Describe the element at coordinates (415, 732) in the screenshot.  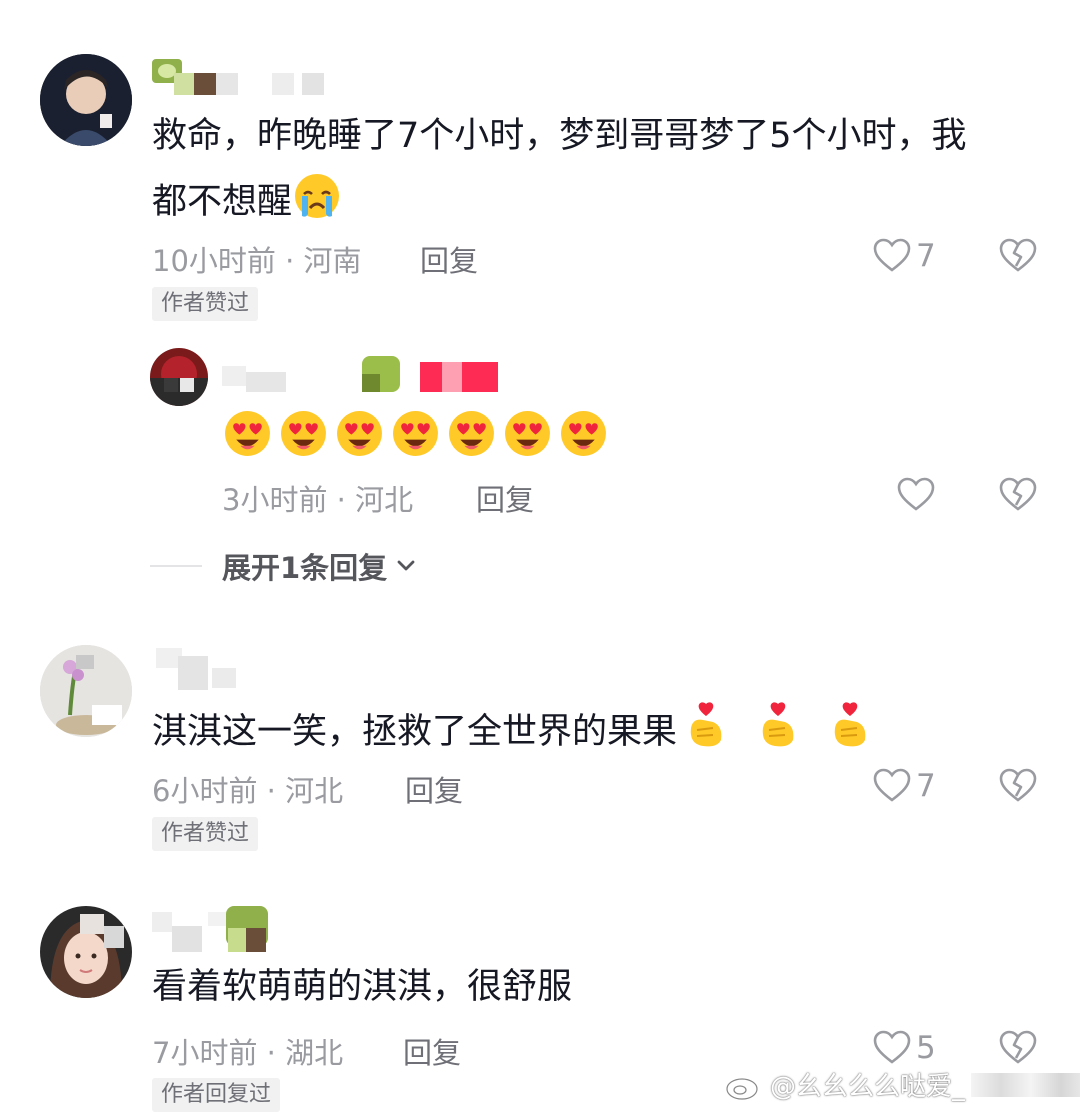
I see `comment-text-content: 淇淇这一笑，拯救了全世界的果果` at that location.